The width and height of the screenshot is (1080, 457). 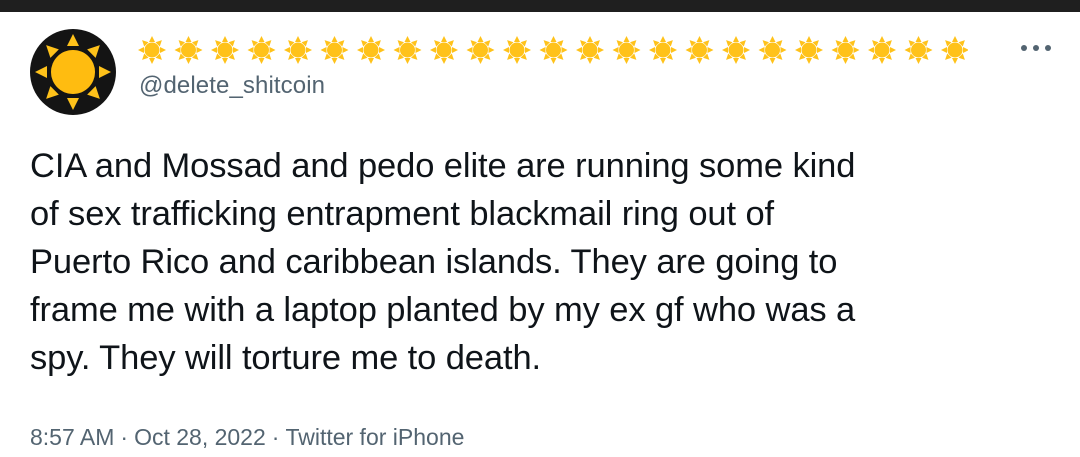 I want to click on handle: @delete_shitcoin, so click(x=232, y=86).